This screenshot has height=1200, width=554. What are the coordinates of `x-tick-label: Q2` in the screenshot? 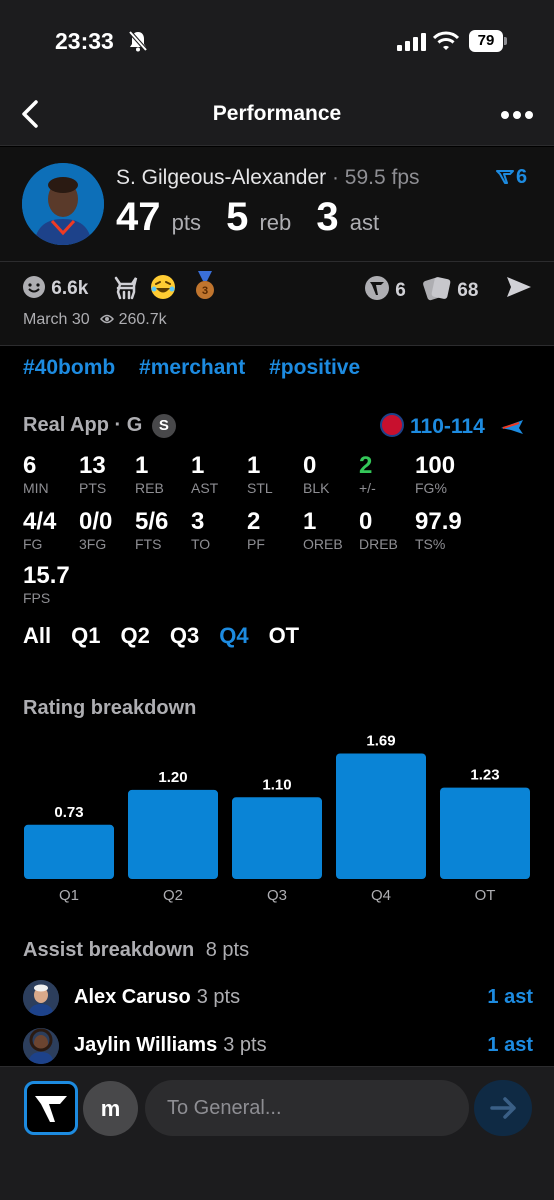 It's located at (173, 895).